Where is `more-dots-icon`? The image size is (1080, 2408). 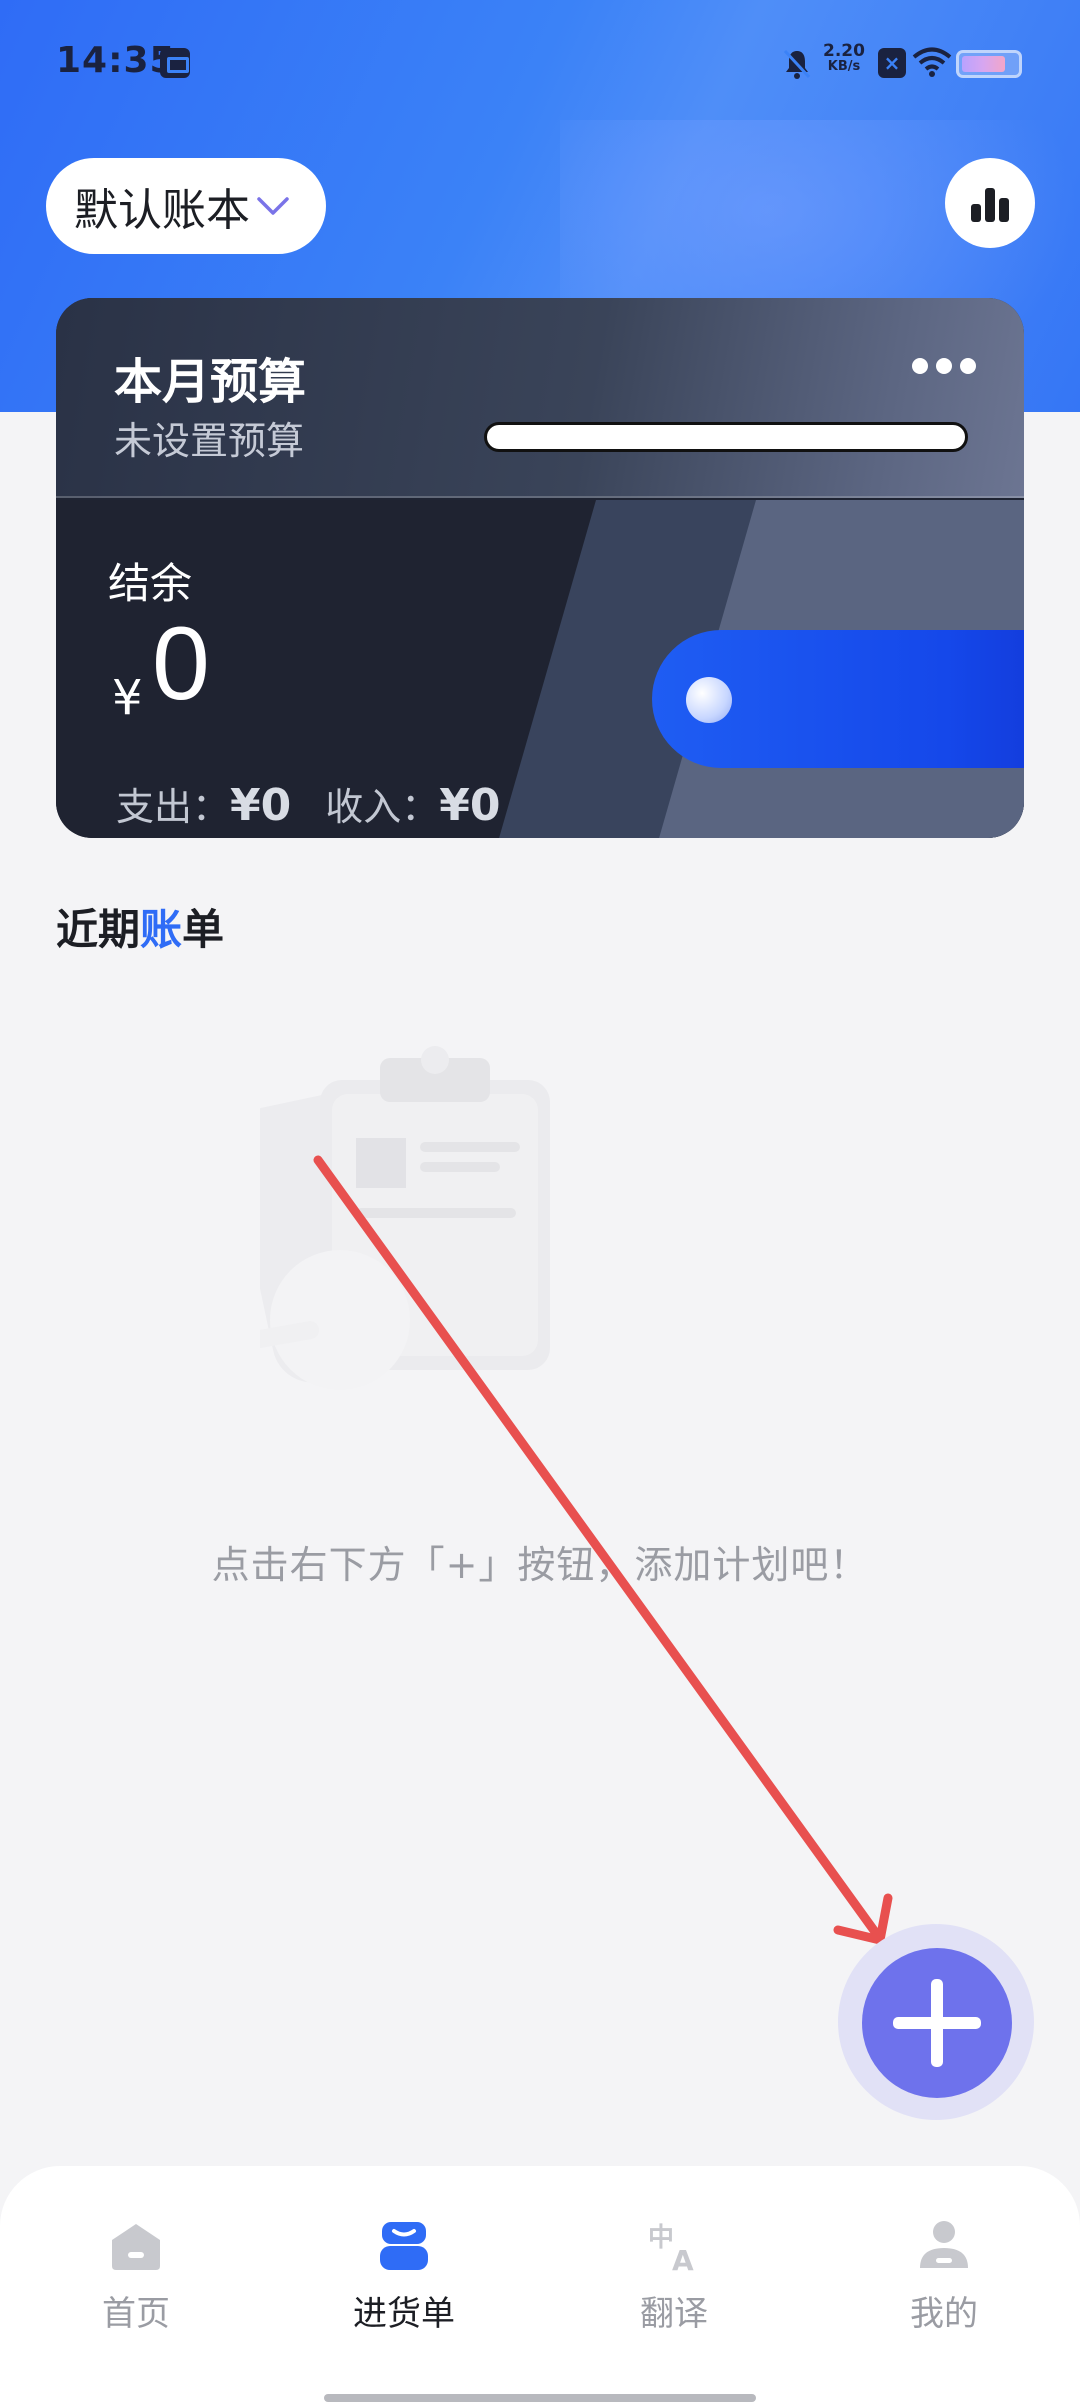 more-dots-icon is located at coordinates (944, 368).